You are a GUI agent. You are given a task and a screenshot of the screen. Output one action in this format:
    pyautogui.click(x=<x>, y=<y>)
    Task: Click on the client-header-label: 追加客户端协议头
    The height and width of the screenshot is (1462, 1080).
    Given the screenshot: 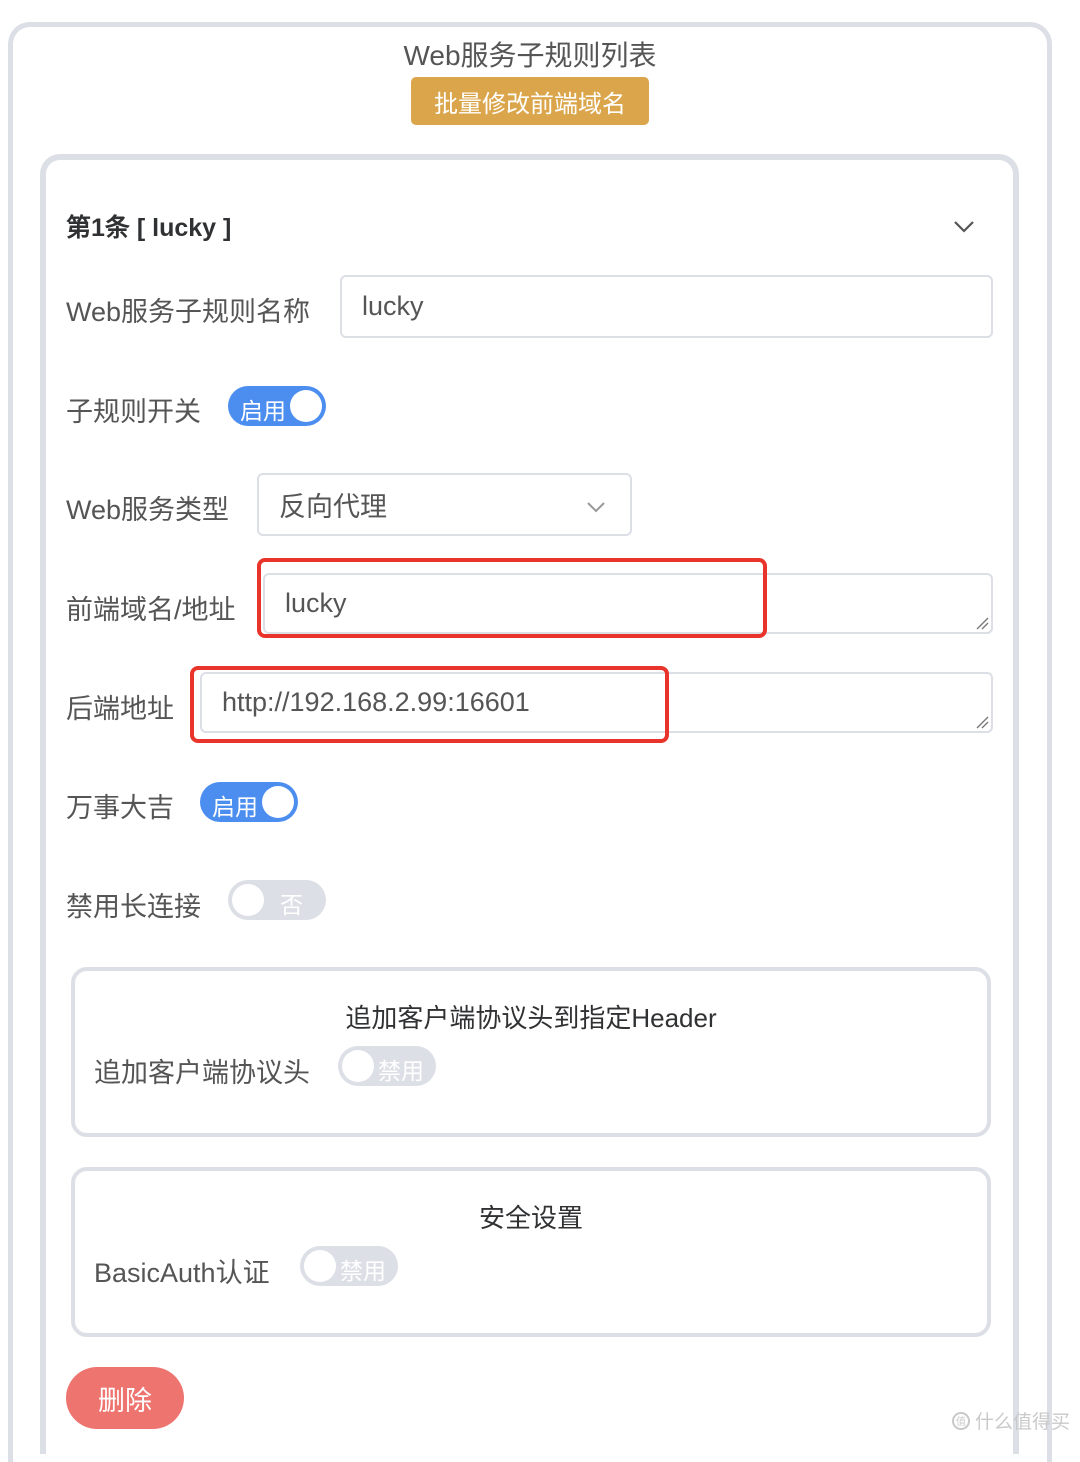 What is the action you would take?
    pyautogui.click(x=202, y=1073)
    